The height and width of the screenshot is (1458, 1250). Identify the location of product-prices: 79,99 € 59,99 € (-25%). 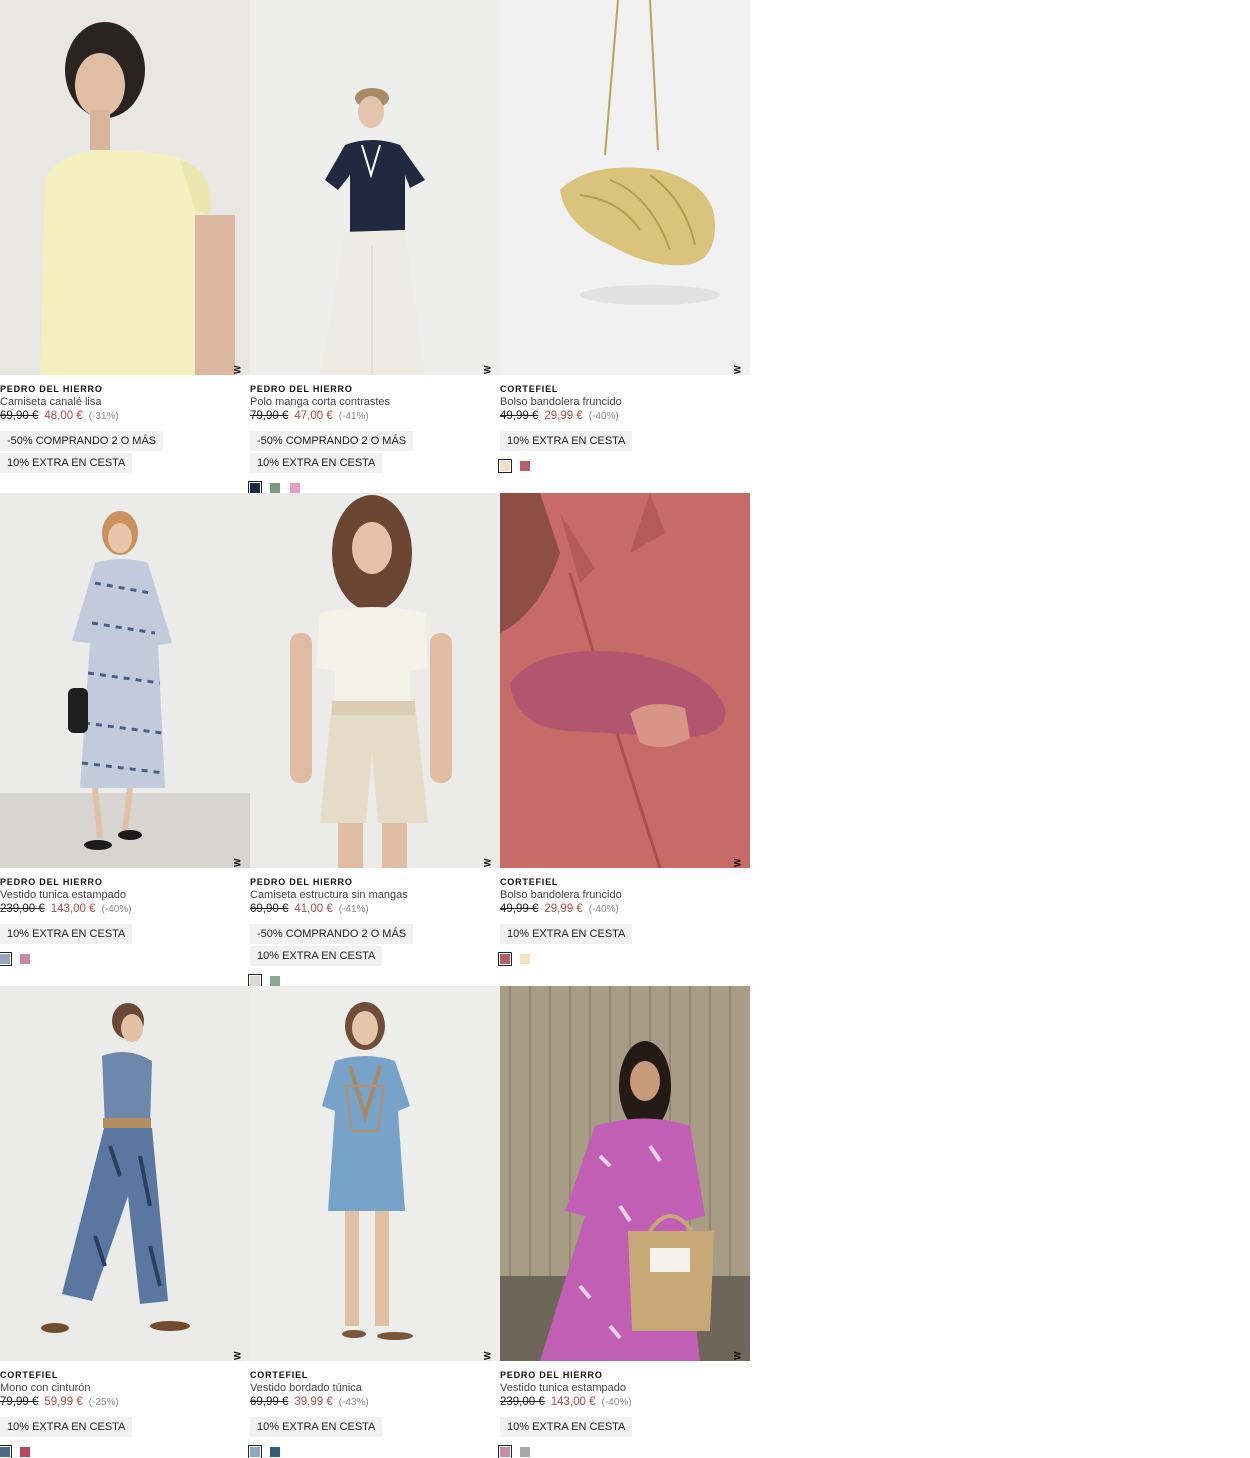
(125, 1402).